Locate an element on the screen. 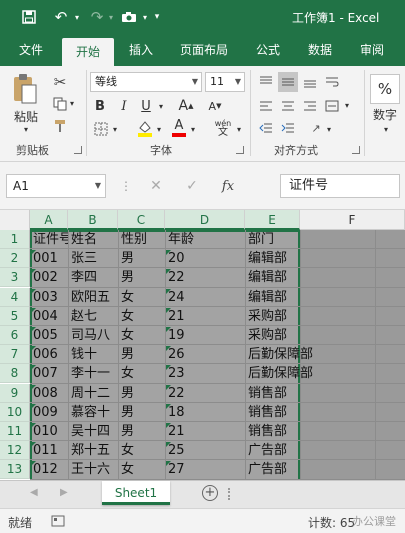  paste-dropdown-icon: ▾ is located at coordinates (26, 129).